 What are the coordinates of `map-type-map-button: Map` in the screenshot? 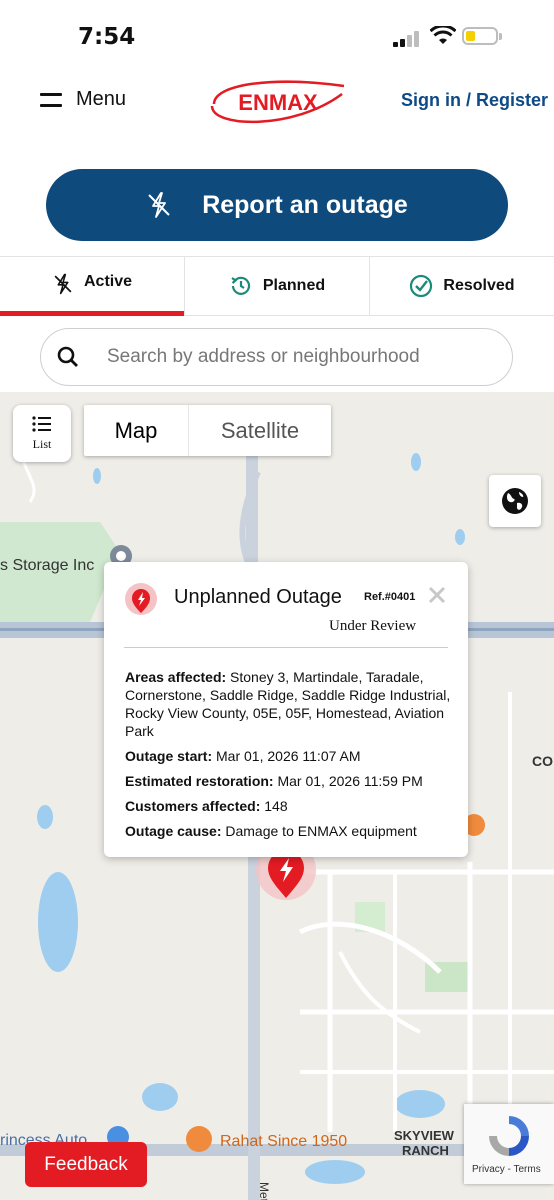 It's located at (136, 430).